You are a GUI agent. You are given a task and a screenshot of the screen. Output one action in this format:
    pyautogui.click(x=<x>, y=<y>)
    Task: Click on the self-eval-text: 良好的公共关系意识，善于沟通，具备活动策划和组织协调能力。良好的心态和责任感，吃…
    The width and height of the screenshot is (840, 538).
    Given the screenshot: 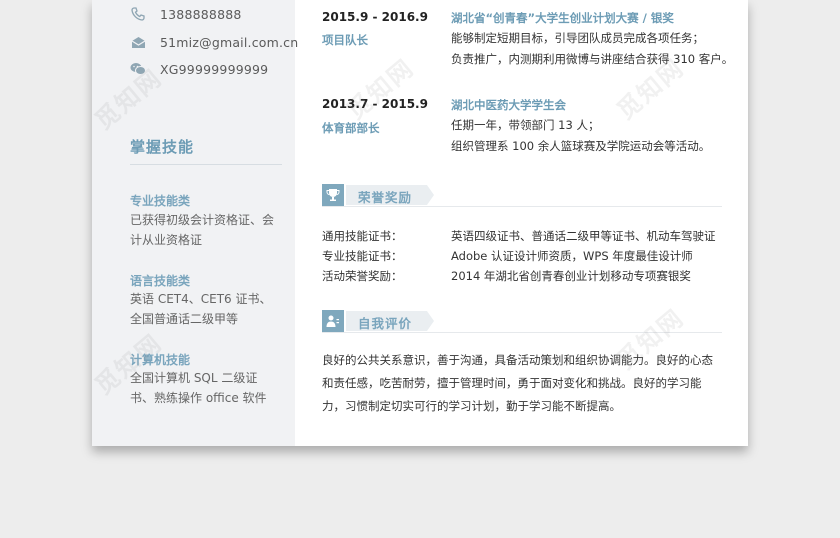 What is the action you would take?
    pyautogui.click(x=517, y=383)
    